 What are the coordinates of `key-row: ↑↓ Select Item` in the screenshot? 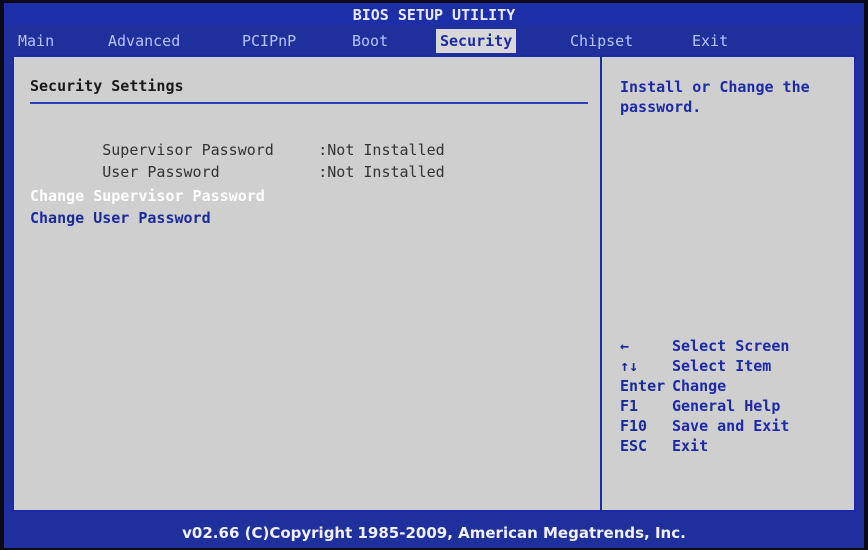 It's located at (735, 367).